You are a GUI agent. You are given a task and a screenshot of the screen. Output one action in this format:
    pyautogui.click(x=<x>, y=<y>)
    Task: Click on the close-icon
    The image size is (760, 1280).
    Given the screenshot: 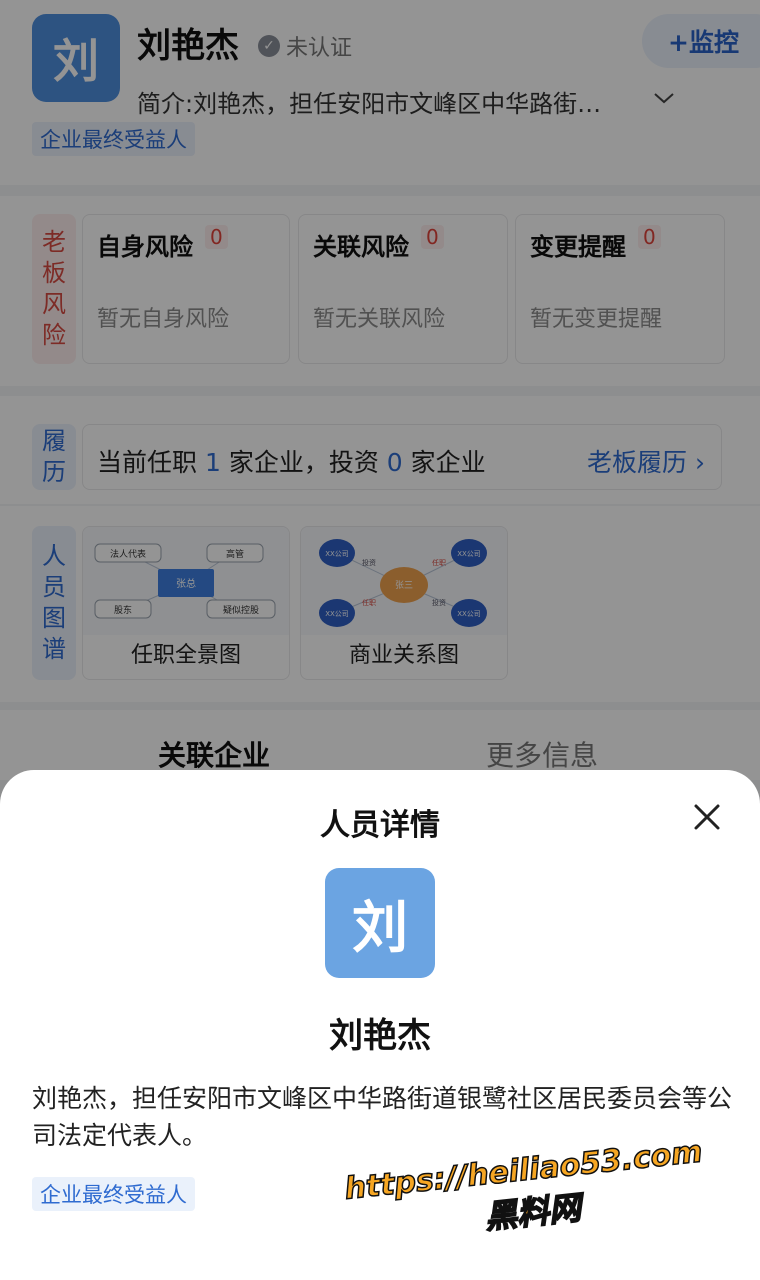 What is the action you would take?
    pyautogui.click(x=707, y=817)
    